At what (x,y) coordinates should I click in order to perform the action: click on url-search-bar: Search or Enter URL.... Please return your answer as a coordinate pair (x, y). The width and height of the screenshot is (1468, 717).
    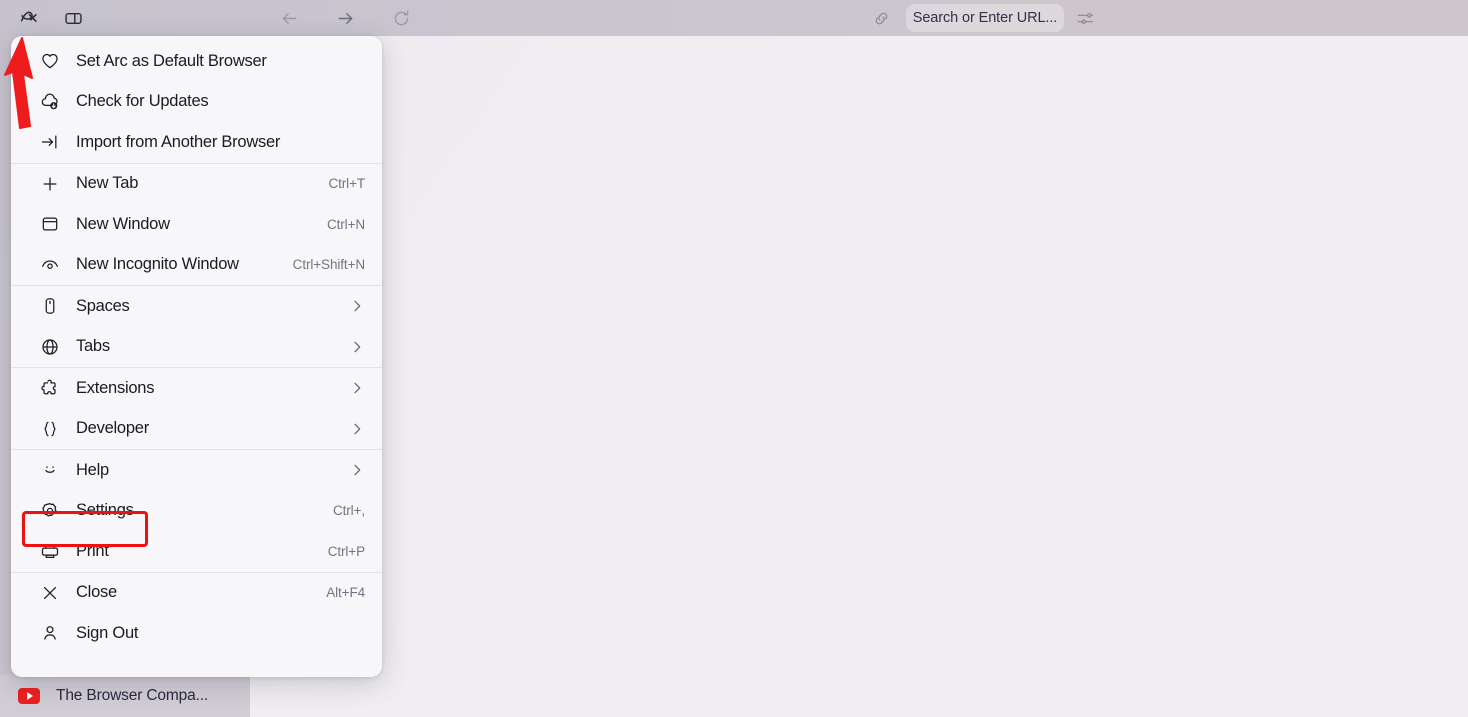
    Looking at the image, I should click on (985, 18).